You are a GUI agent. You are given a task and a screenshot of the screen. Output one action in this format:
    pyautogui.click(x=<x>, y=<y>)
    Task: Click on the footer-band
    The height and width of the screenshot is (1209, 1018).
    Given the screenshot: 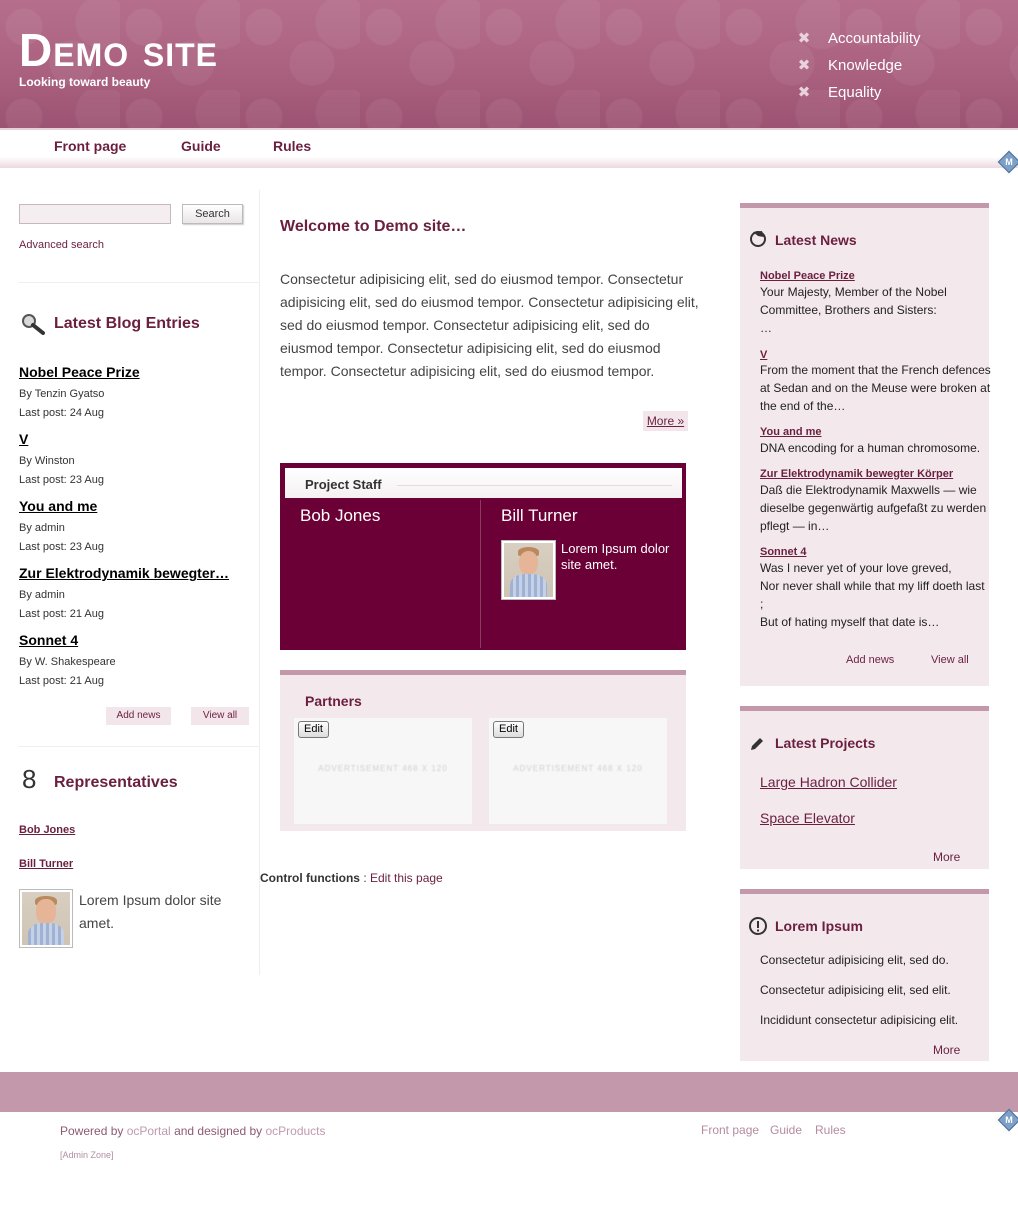 What is the action you would take?
    pyautogui.click(x=509, y=1092)
    